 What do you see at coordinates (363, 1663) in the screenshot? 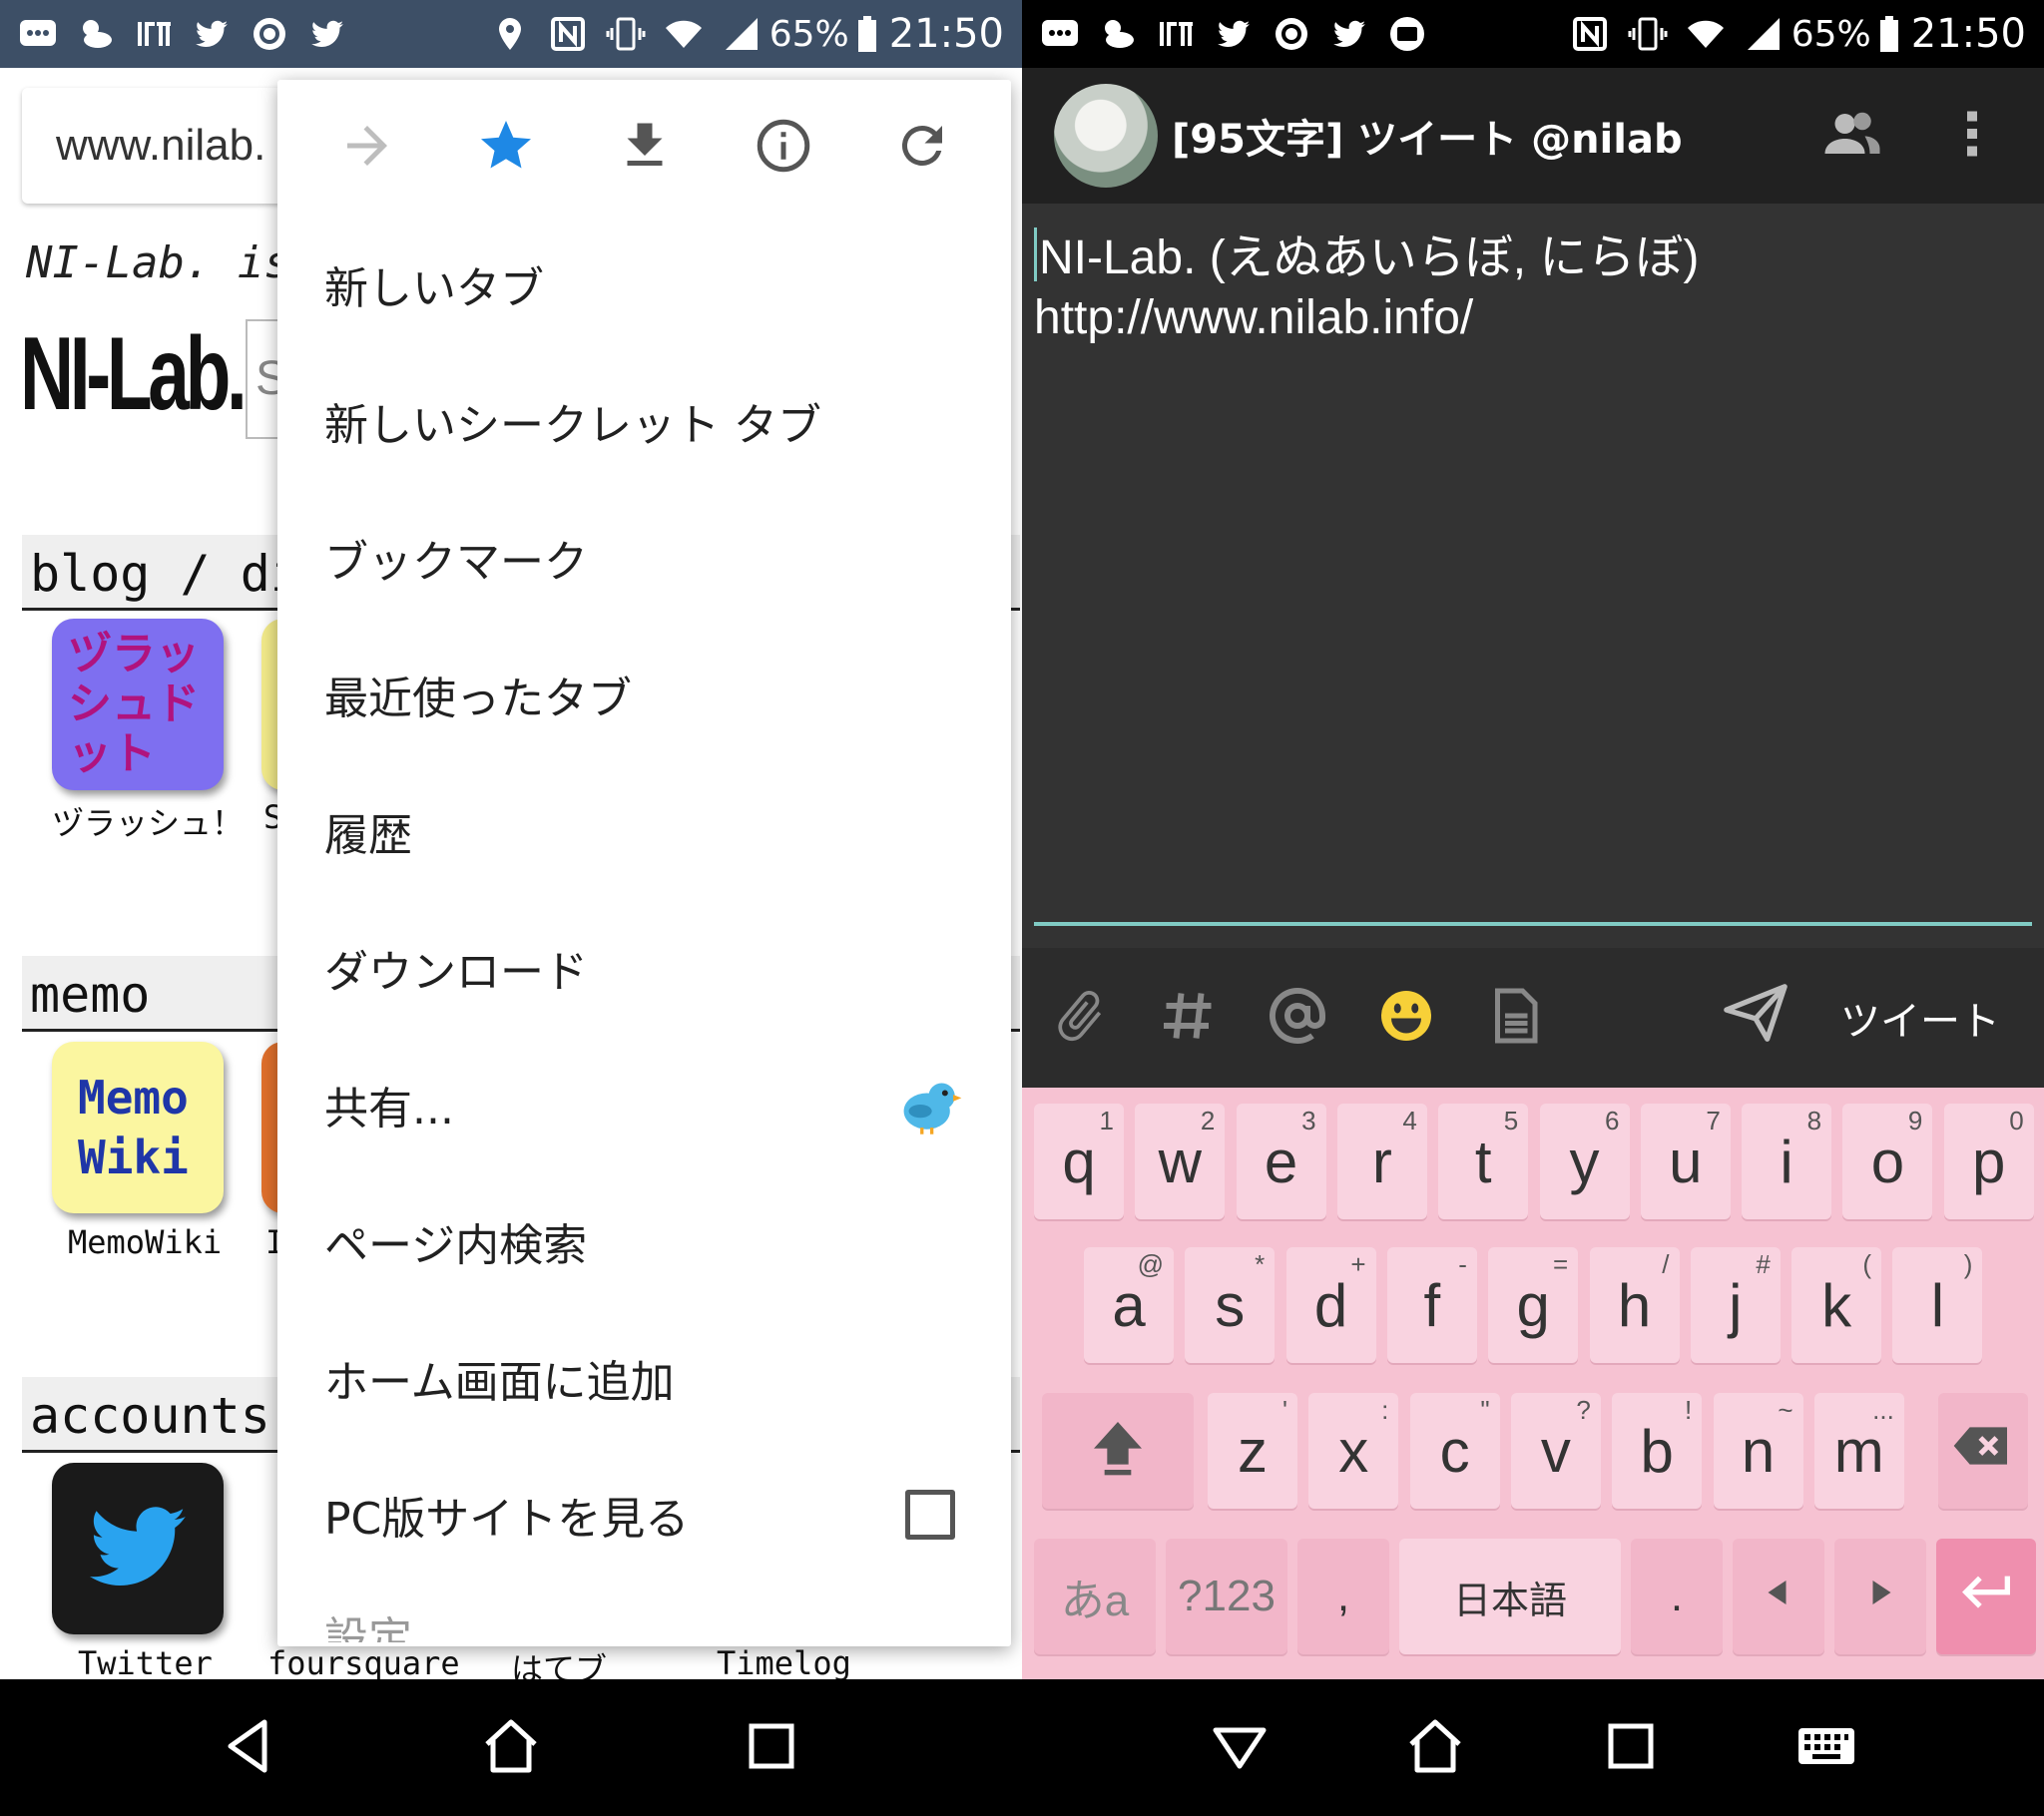
I see `app-label-foursquare: foursquare` at bounding box center [363, 1663].